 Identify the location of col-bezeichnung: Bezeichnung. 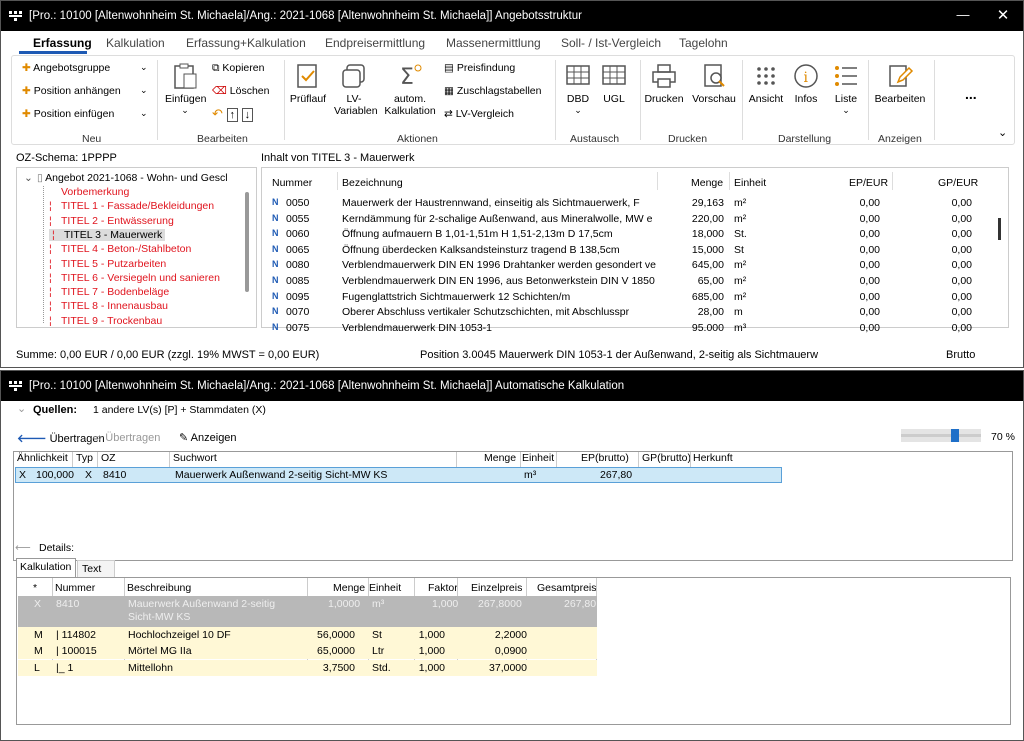
(372, 183).